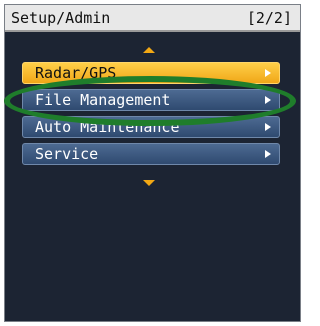  What do you see at coordinates (67, 154) in the screenshot?
I see `menu-item-label: Service` at bounding box center [67, 154].